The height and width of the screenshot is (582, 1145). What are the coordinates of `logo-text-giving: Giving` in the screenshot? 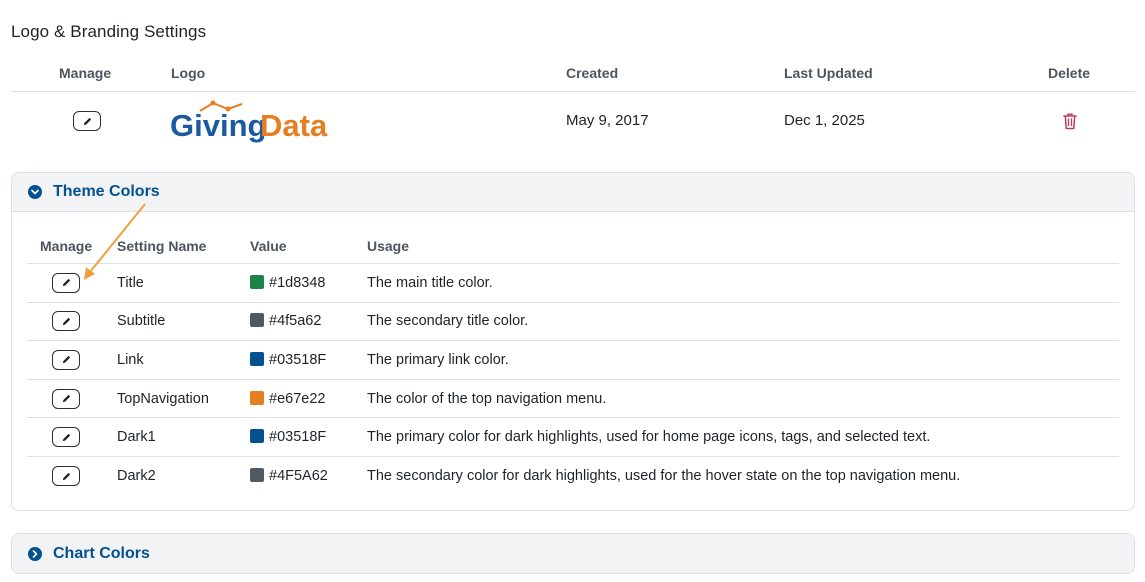 It's located at (218, 125).